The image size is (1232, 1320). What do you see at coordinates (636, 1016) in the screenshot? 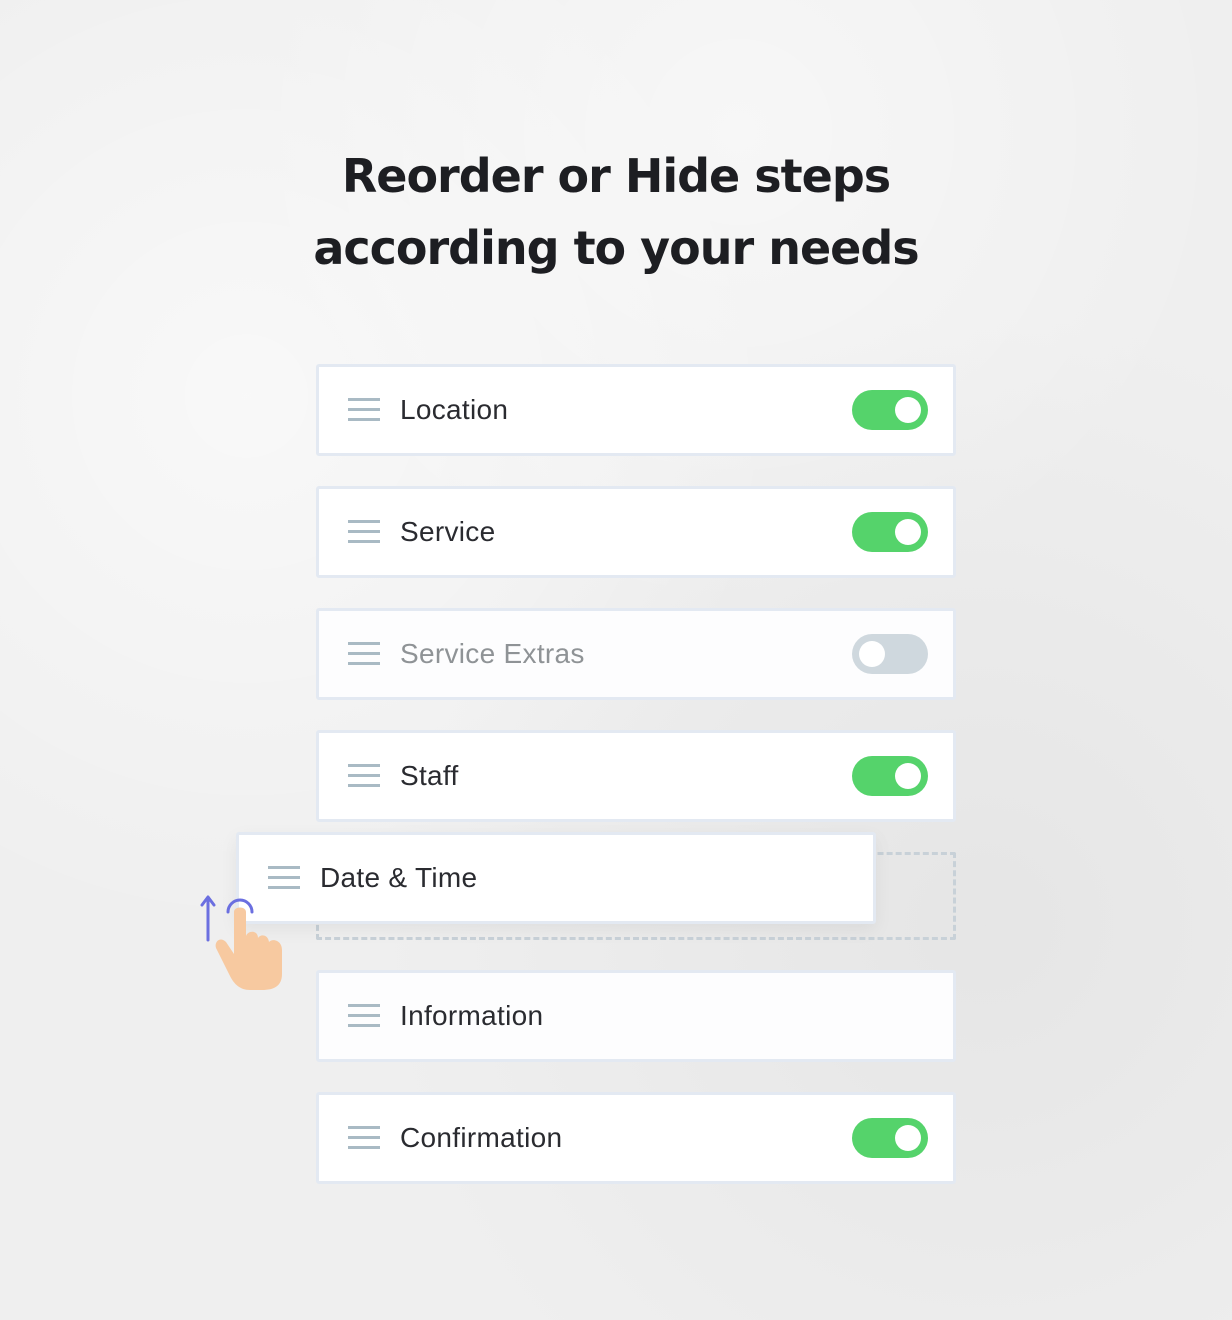
I see `step-card-information: Information` at bounding box center [636, 1016].